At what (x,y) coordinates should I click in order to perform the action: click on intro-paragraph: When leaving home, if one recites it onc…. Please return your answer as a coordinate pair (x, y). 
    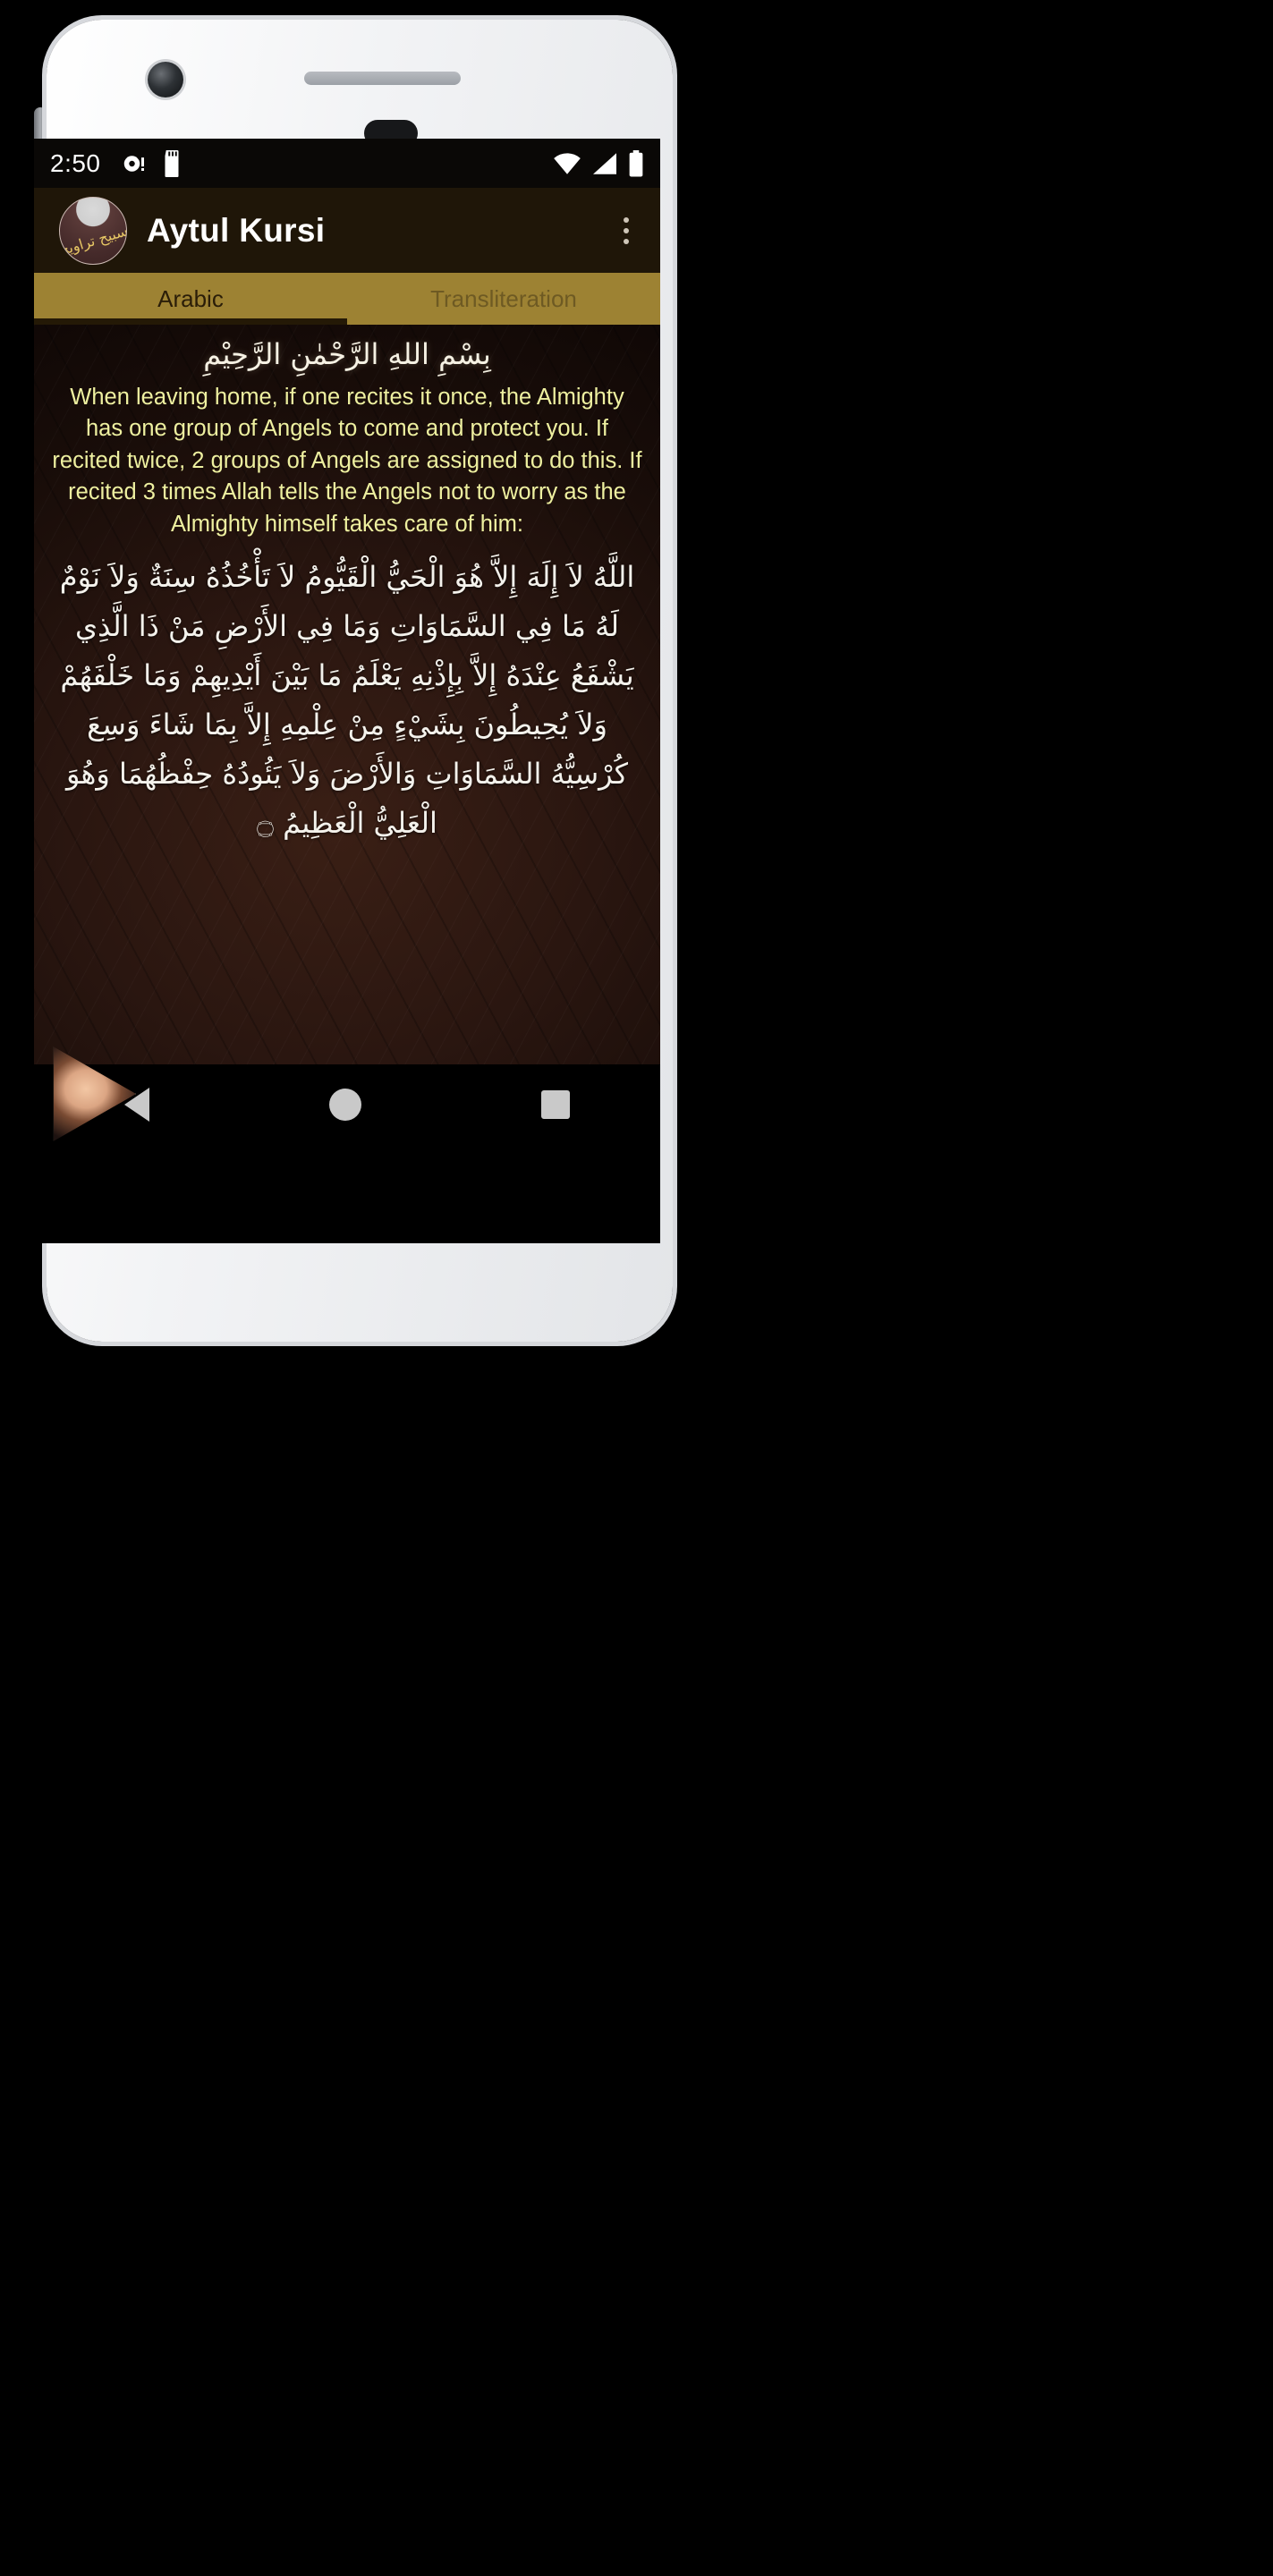
    Looking at the image, I should click on (347, 461).